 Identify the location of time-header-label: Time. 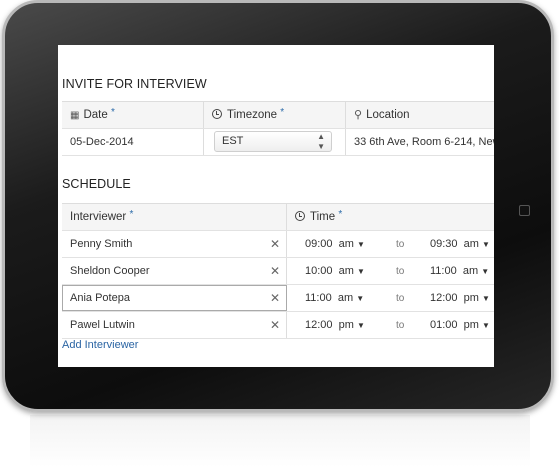
(323, 217).